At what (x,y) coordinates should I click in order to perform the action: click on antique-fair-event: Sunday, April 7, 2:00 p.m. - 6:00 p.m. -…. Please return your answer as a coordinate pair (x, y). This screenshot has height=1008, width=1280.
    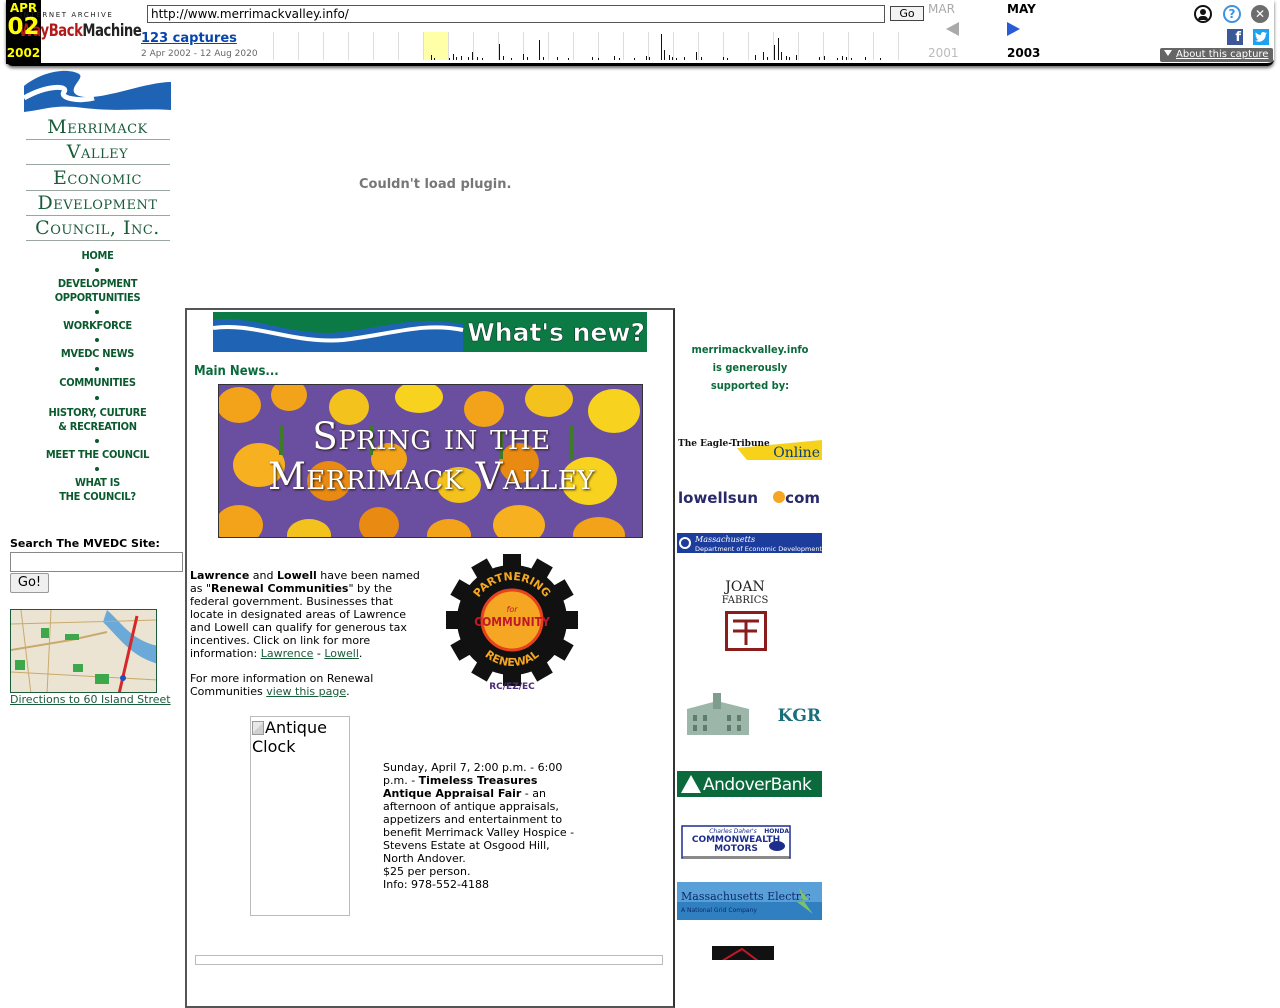
    Looking at the image, I should click on (479, 826).